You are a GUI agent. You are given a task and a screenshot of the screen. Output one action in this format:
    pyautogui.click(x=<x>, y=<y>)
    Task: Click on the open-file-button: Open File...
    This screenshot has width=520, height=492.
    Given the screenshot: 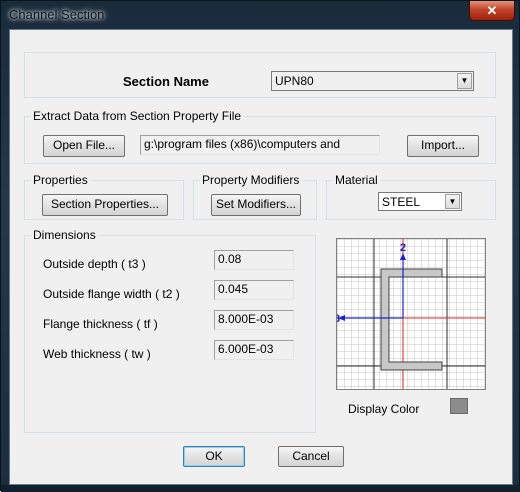 What is the action you would take?
    pyautogui.click(x=84, y=146)
    